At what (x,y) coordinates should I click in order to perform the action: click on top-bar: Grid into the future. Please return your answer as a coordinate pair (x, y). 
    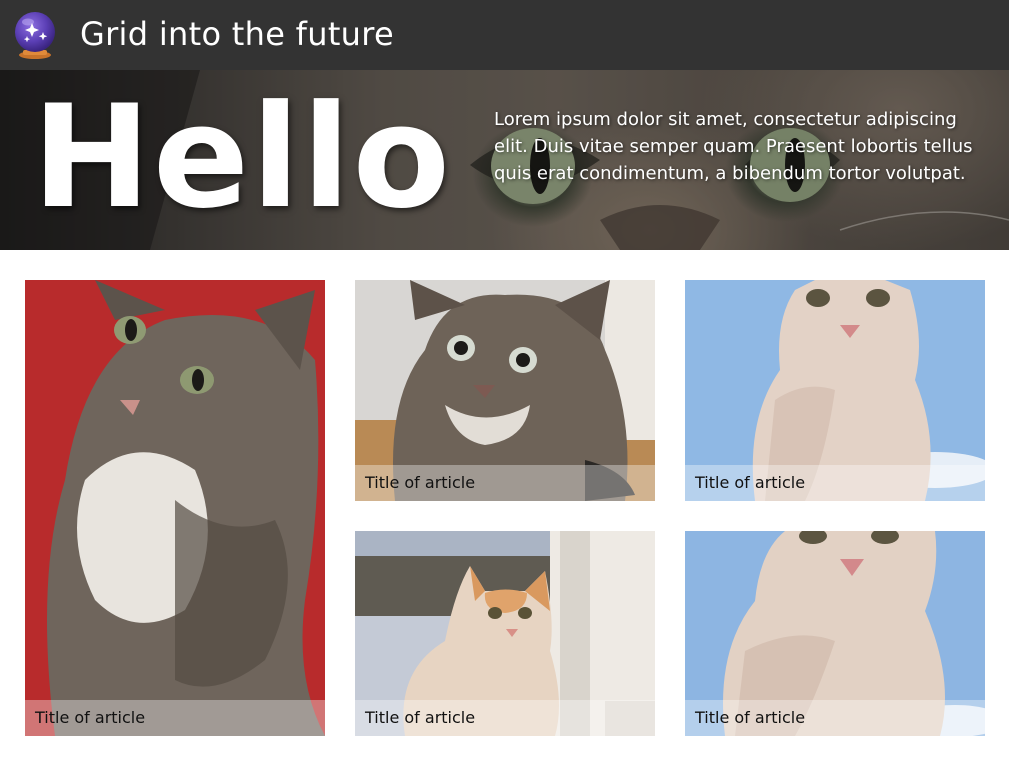
    Looking at the image, I should click on (504, 35).